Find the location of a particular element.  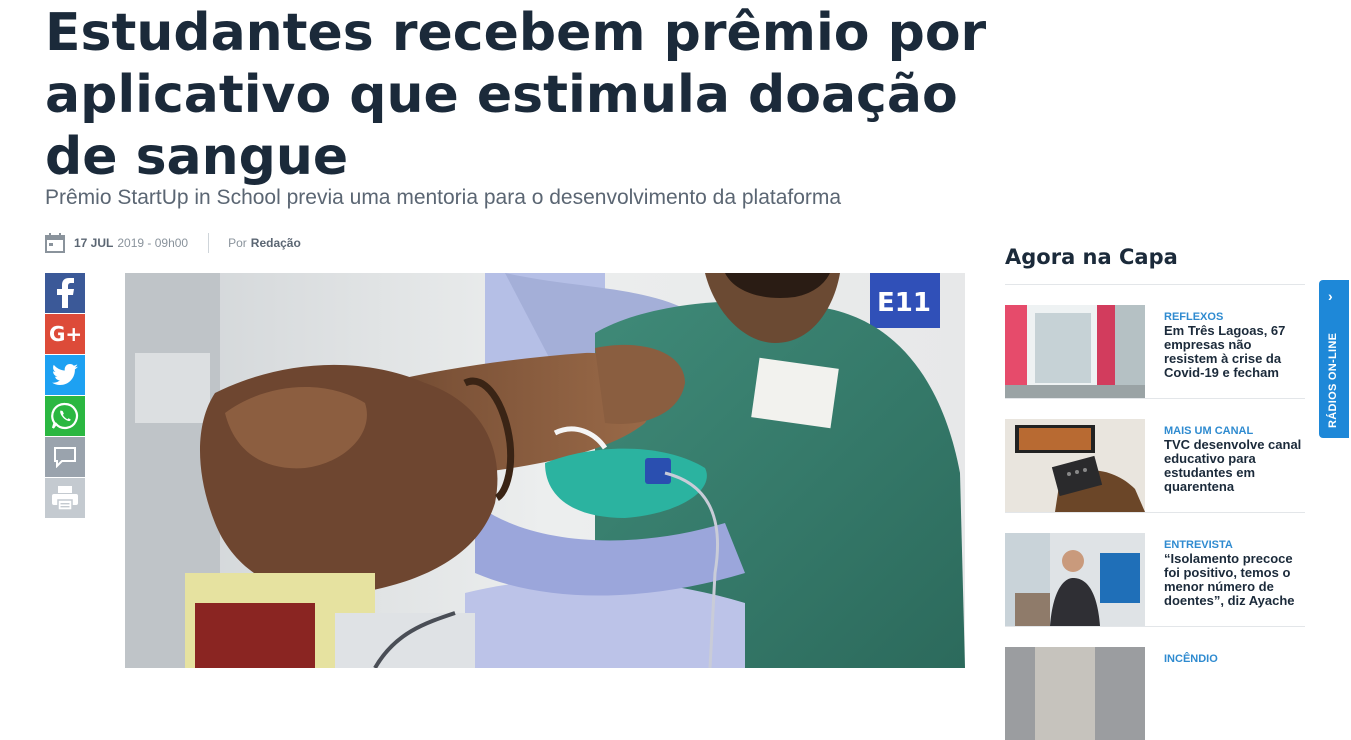

chevron-right-icon: › is located at coordinates (1330, 296).